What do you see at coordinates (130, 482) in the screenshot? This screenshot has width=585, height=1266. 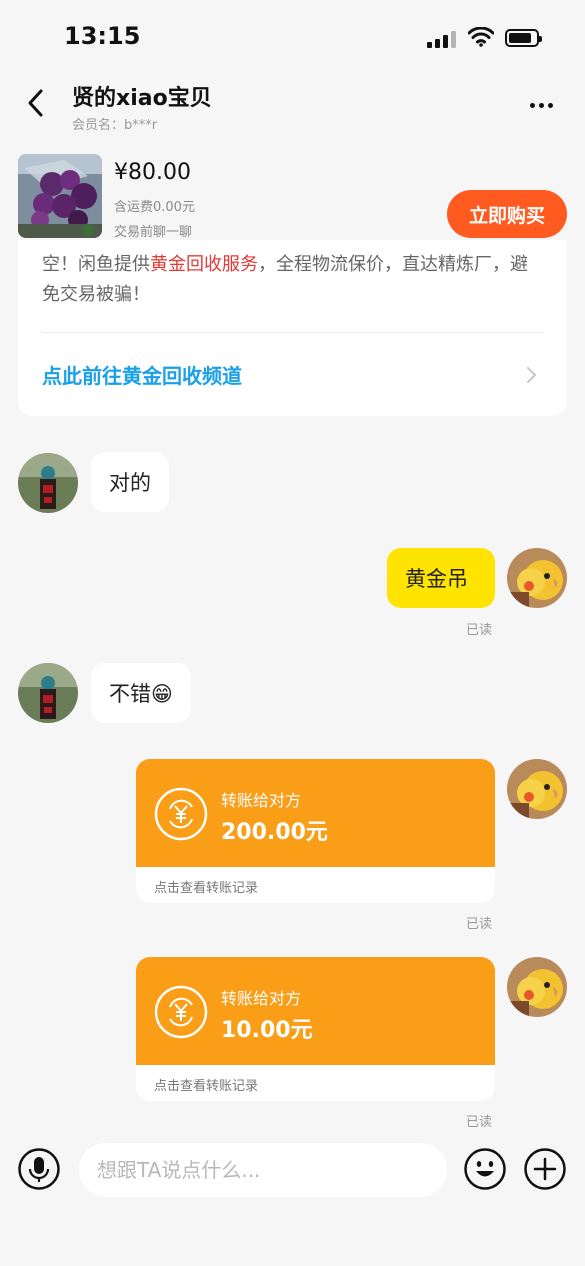 I see `message-bubble: 对的` at bounding box center [130, 482].